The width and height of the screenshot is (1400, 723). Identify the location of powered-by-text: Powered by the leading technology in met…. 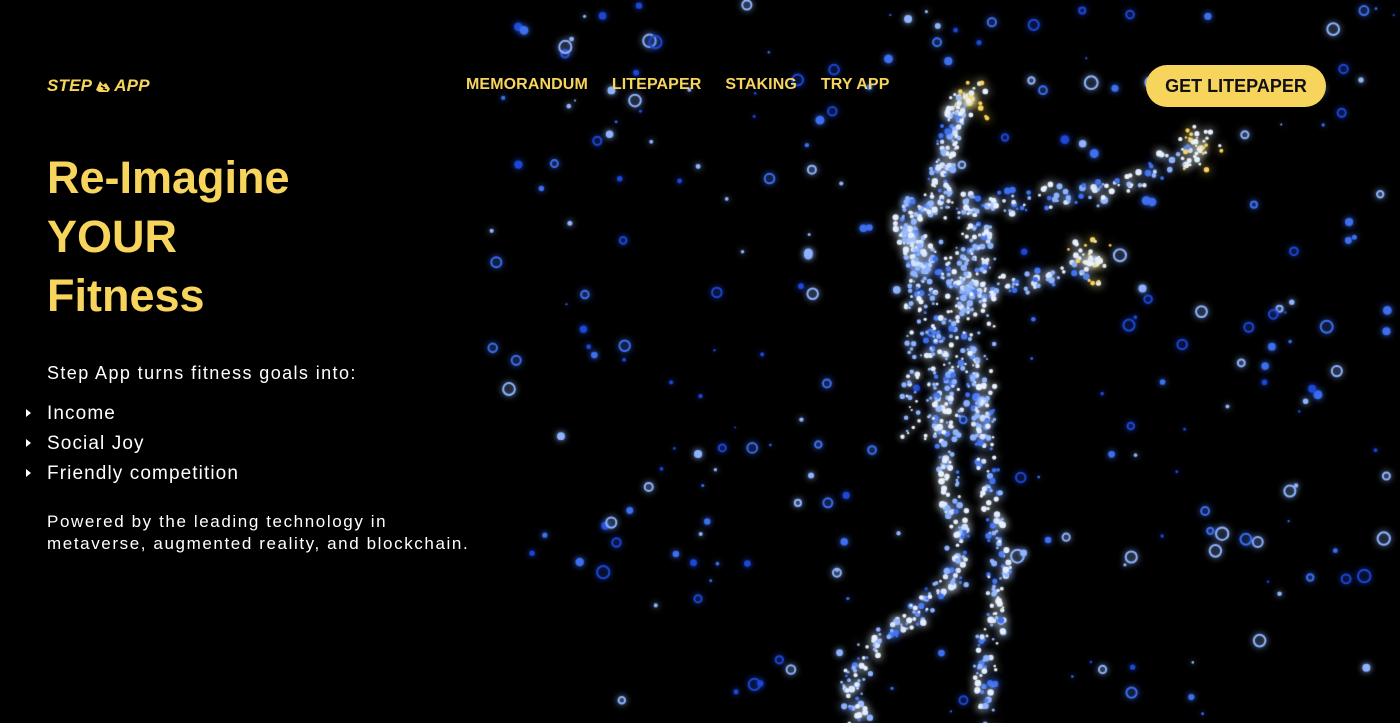
(258, 532).